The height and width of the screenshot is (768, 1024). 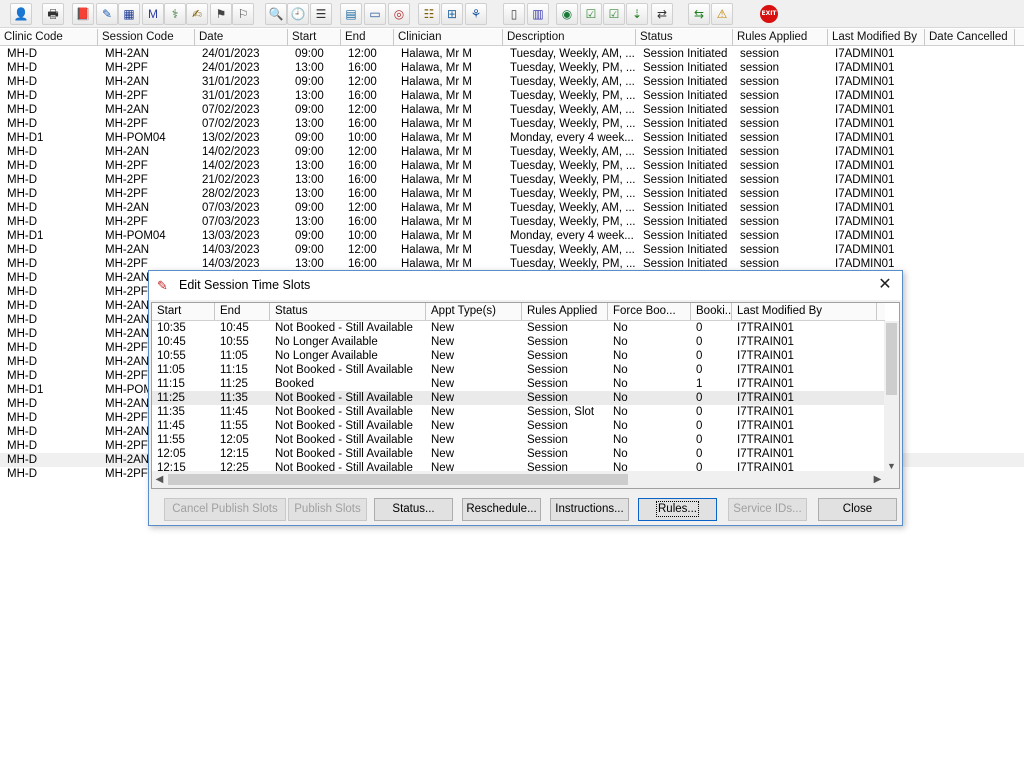 What do you see at coordinates (327, 509) in the screenshot?
I see `publish-slots-button: Publish Slots` at bounding box center [327, 509].